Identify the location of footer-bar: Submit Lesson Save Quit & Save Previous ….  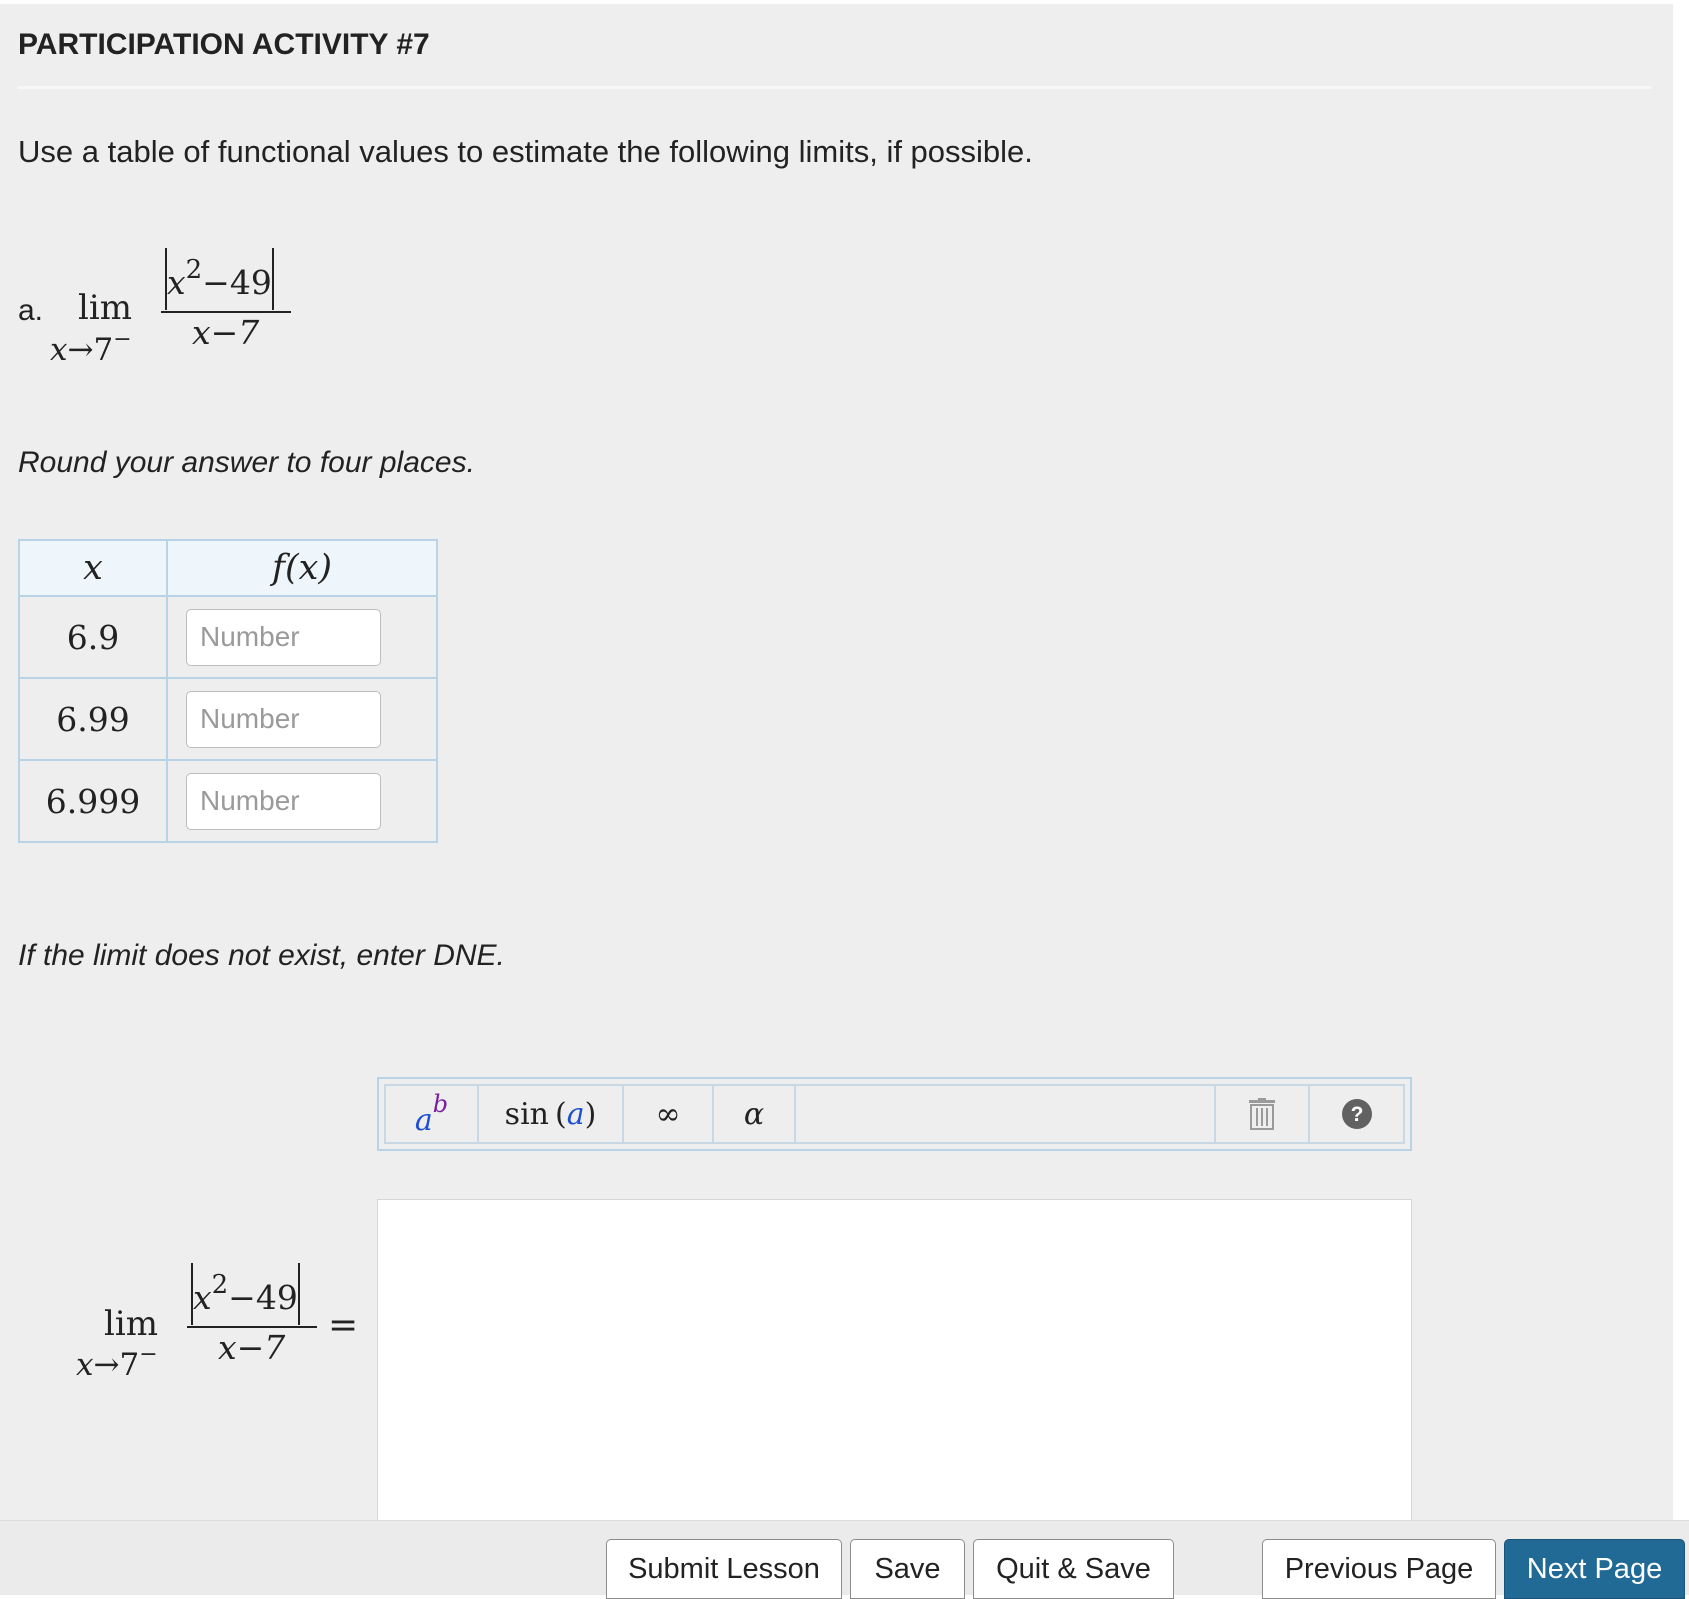
(844, 1559).